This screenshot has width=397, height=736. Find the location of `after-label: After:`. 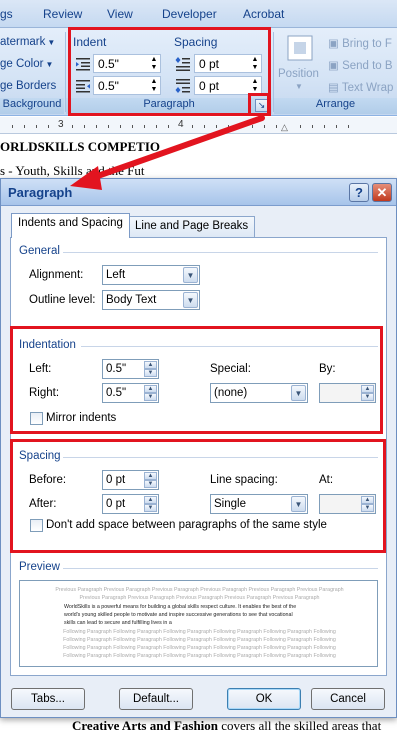

after-label: After: is located at coordinates (43, 504).